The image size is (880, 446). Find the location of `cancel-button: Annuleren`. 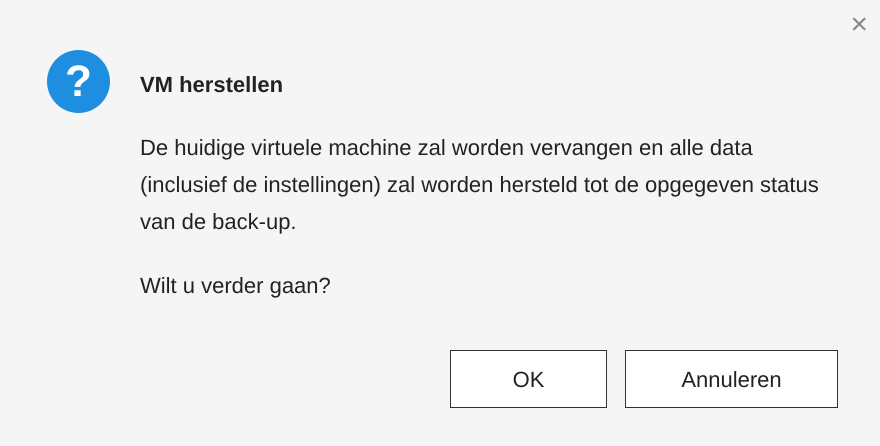

cancel-button: Annuleren is located at coordinates (731, 379).